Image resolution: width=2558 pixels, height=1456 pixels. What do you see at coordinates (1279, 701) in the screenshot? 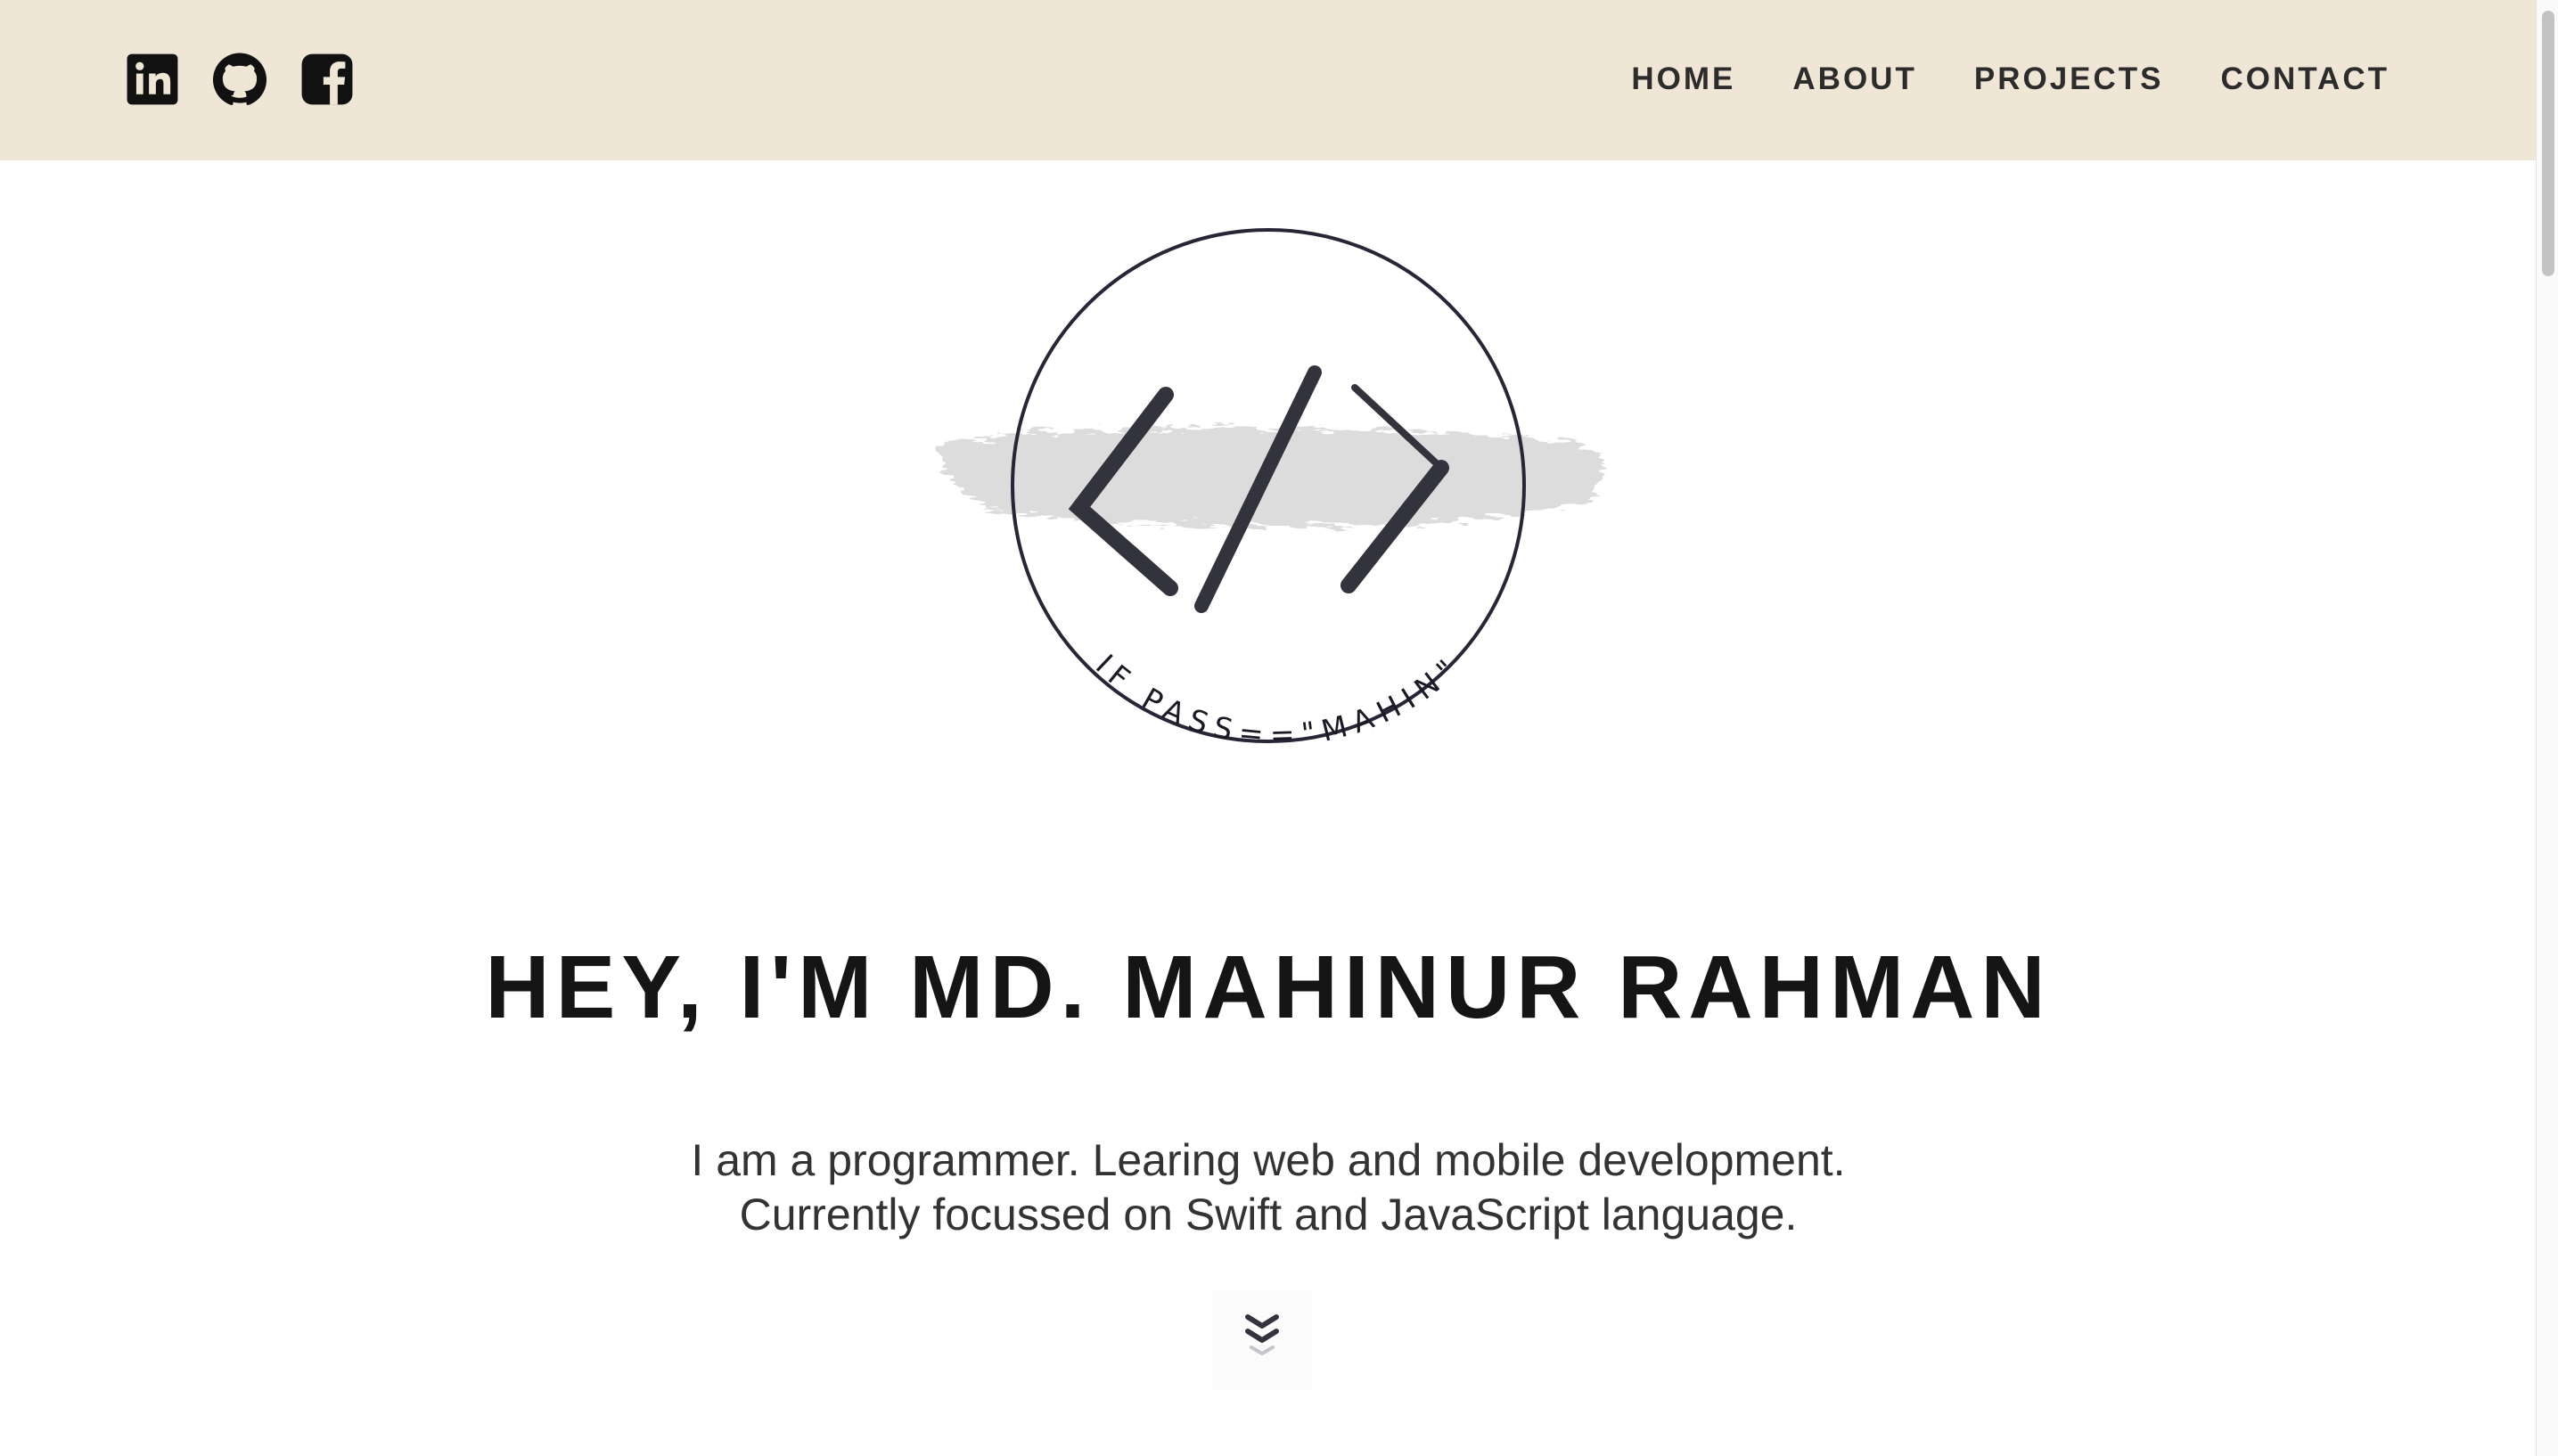
I see `logo-arc-text: IF PASS=="MAHIN"` at bounding box center [1279, 701].